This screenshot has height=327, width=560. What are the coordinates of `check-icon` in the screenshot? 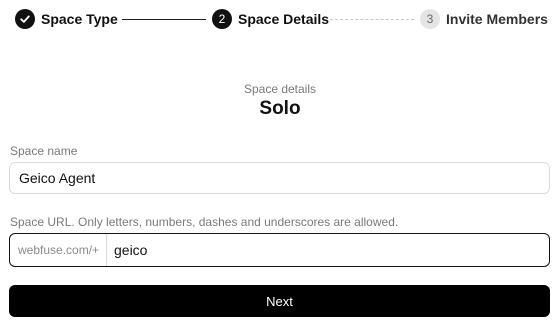 It's located at (25, 19).